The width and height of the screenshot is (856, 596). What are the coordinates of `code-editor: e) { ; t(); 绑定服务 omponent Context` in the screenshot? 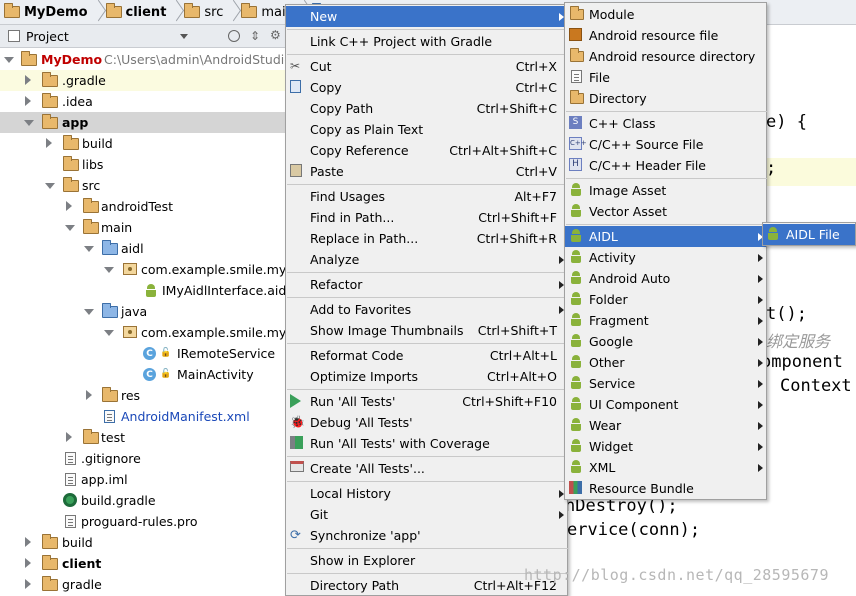 It's located at (811, 322).